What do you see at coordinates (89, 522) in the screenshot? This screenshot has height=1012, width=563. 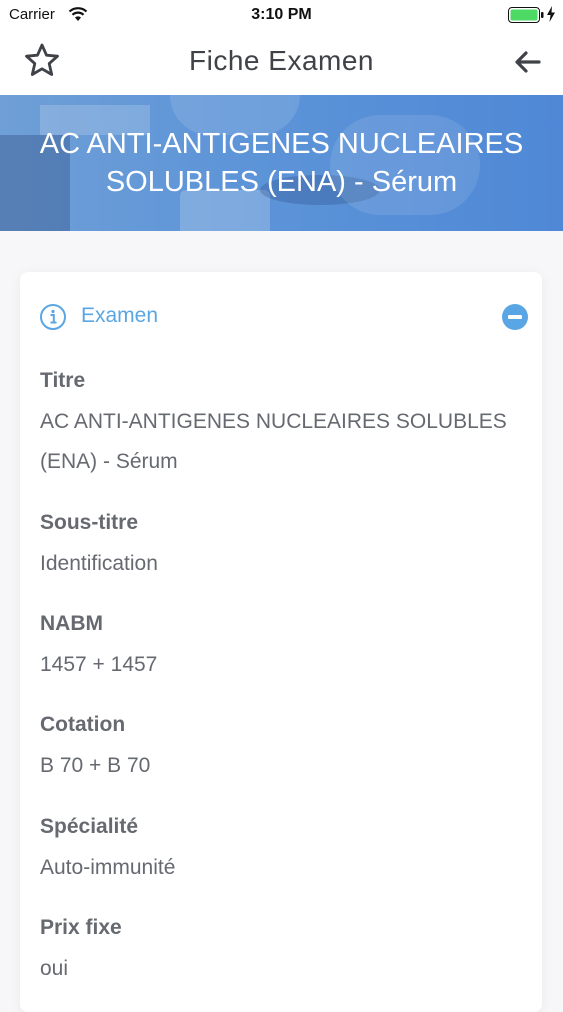 I see `field-label-sous-titre: Sous-titre` at bounding box center [89, 522].